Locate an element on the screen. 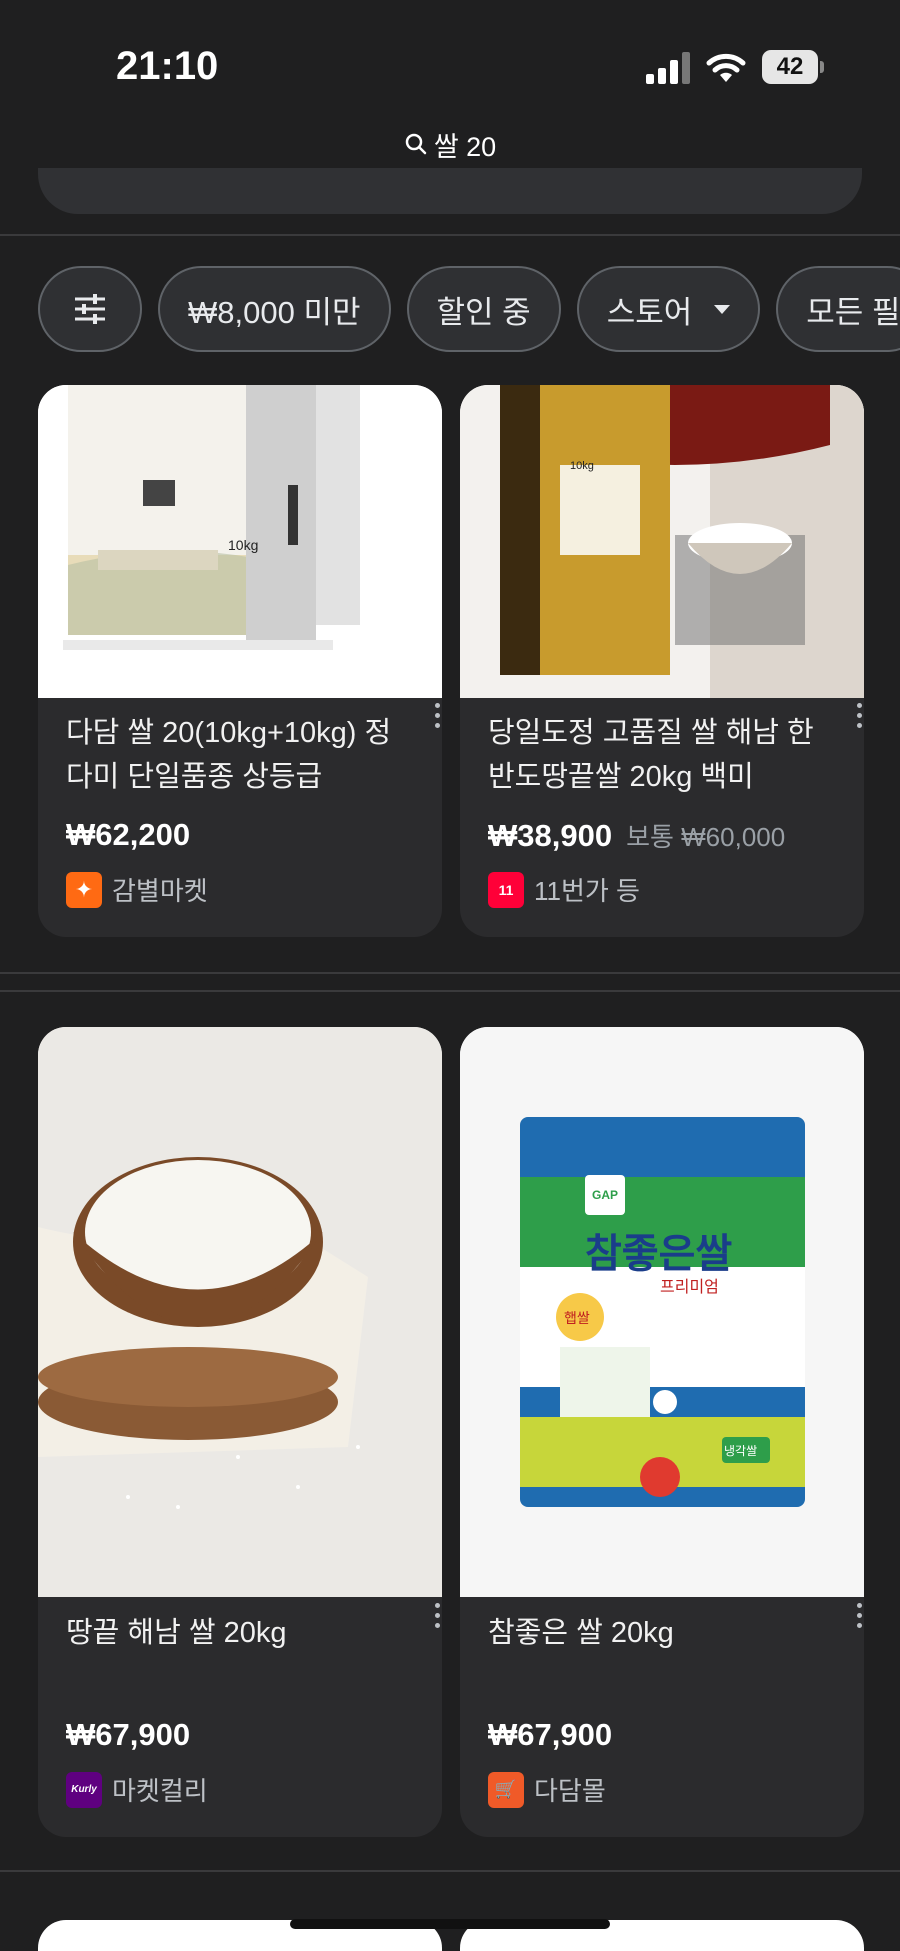 The image size is (900, 1951). search-icon is located at coordinates (416, 144).